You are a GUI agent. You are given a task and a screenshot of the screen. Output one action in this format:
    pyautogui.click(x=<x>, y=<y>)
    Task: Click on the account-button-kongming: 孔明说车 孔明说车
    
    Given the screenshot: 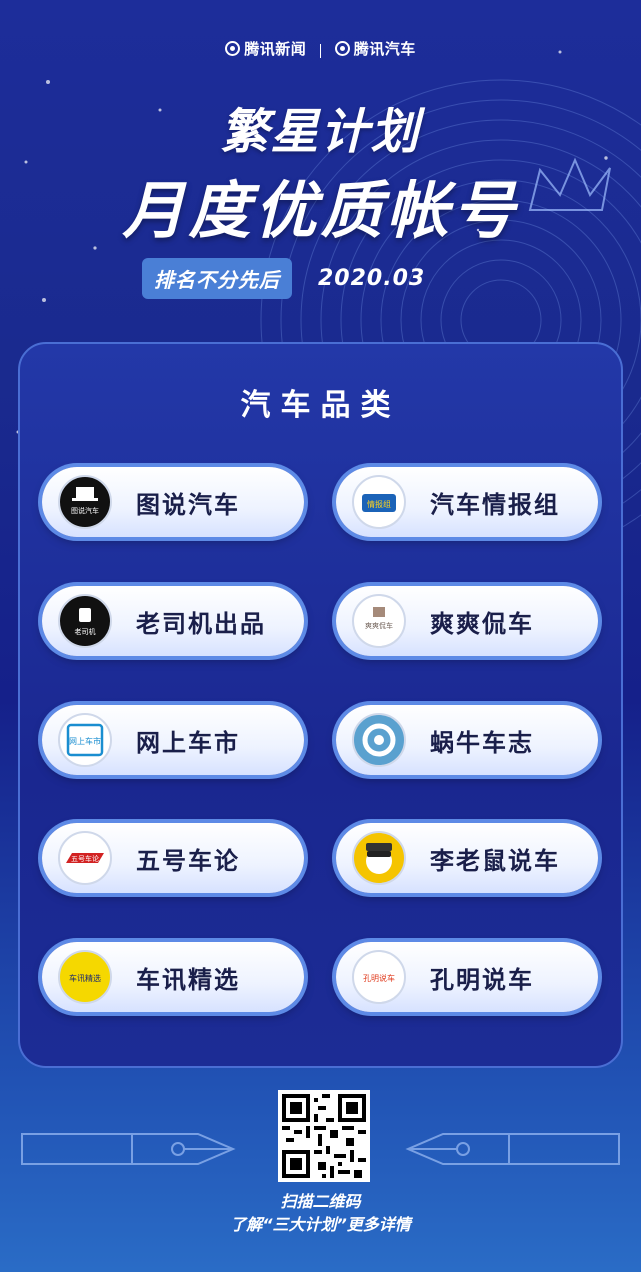 What is the action you would take?
    pyautogui.click(x=467, y=977)
    